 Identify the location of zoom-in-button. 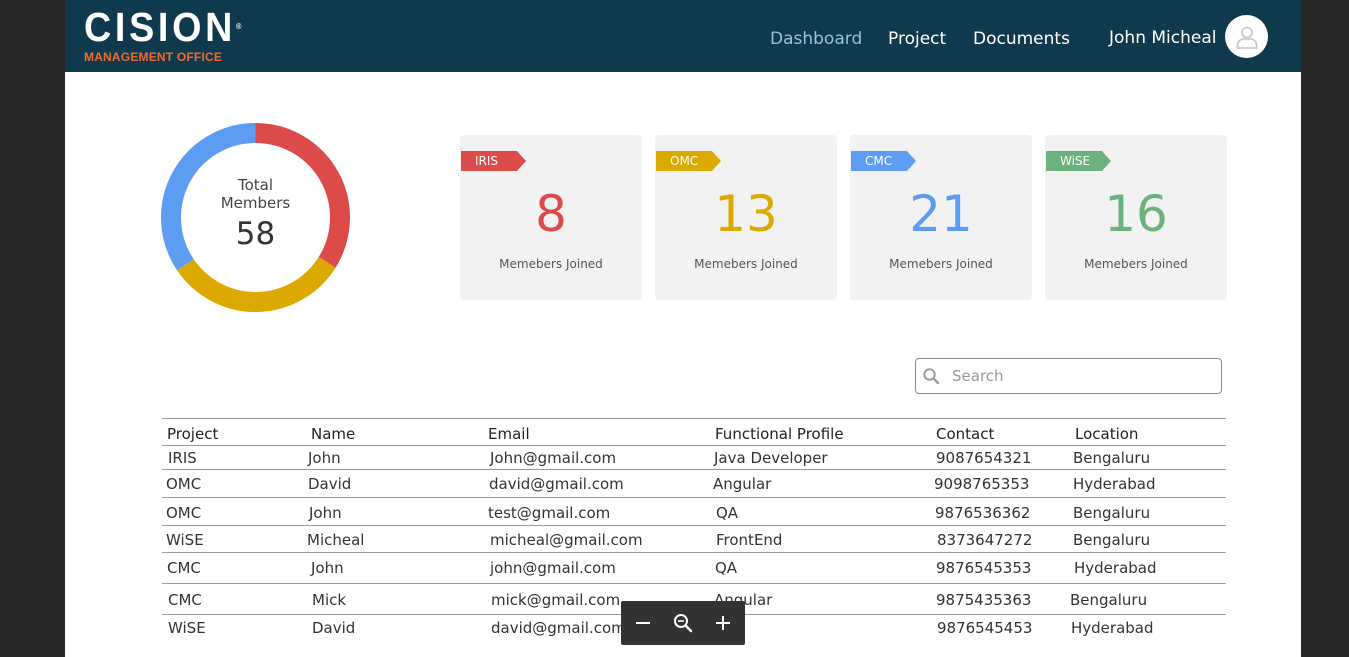
(723, 623).